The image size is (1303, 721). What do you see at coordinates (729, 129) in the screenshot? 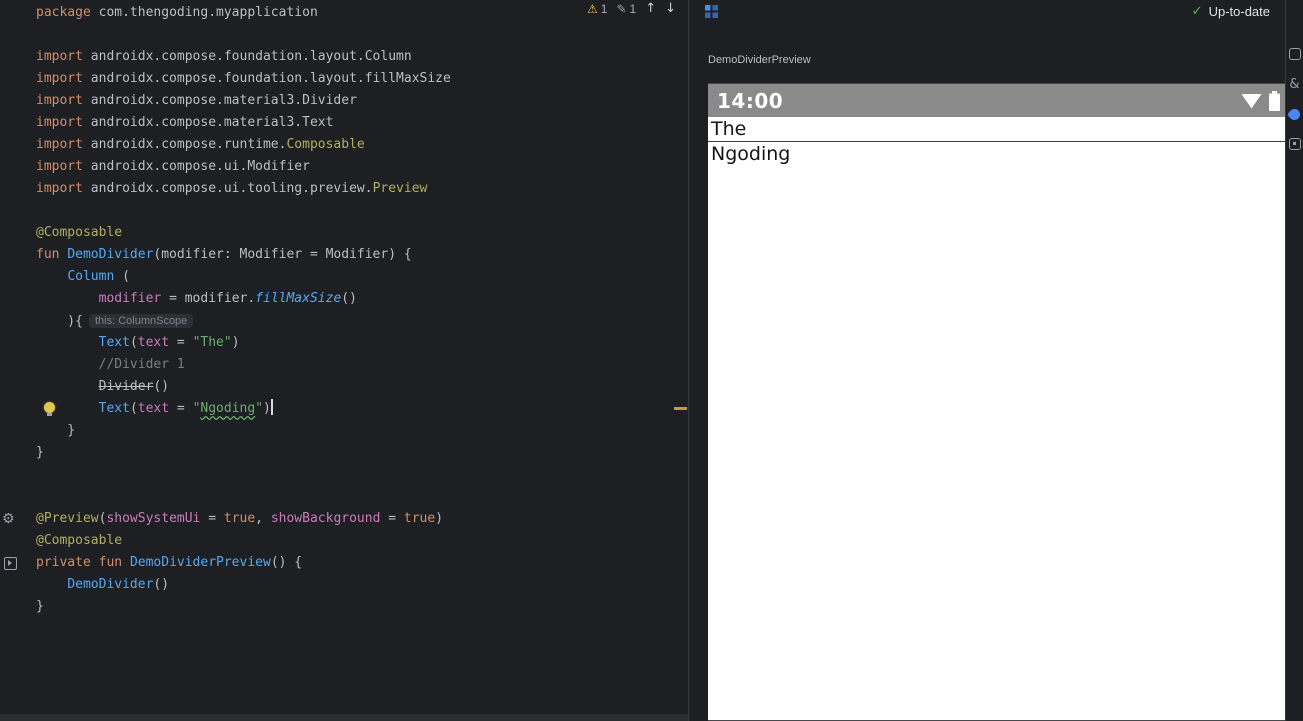
I see `rendered-text-the: The` at bounding box center [729, 129].